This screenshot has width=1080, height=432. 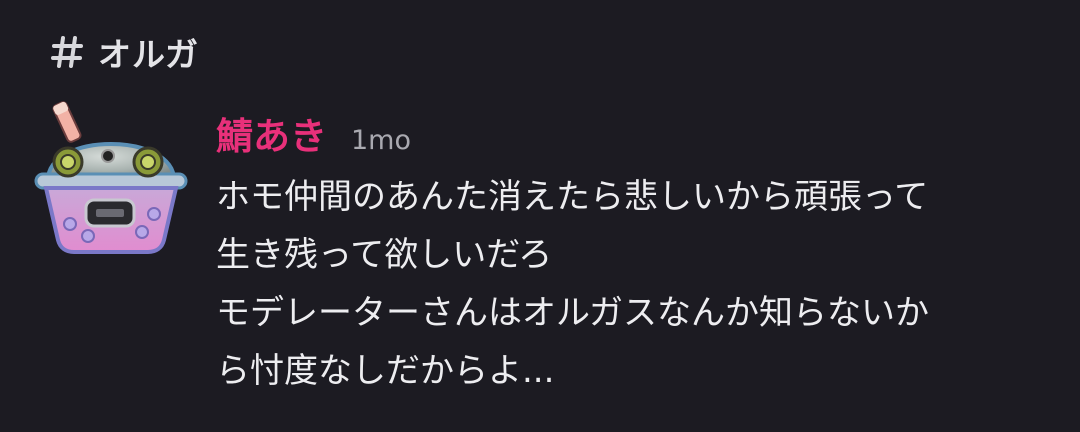 I want to click on hash-icon, so click(x=67, y=52).